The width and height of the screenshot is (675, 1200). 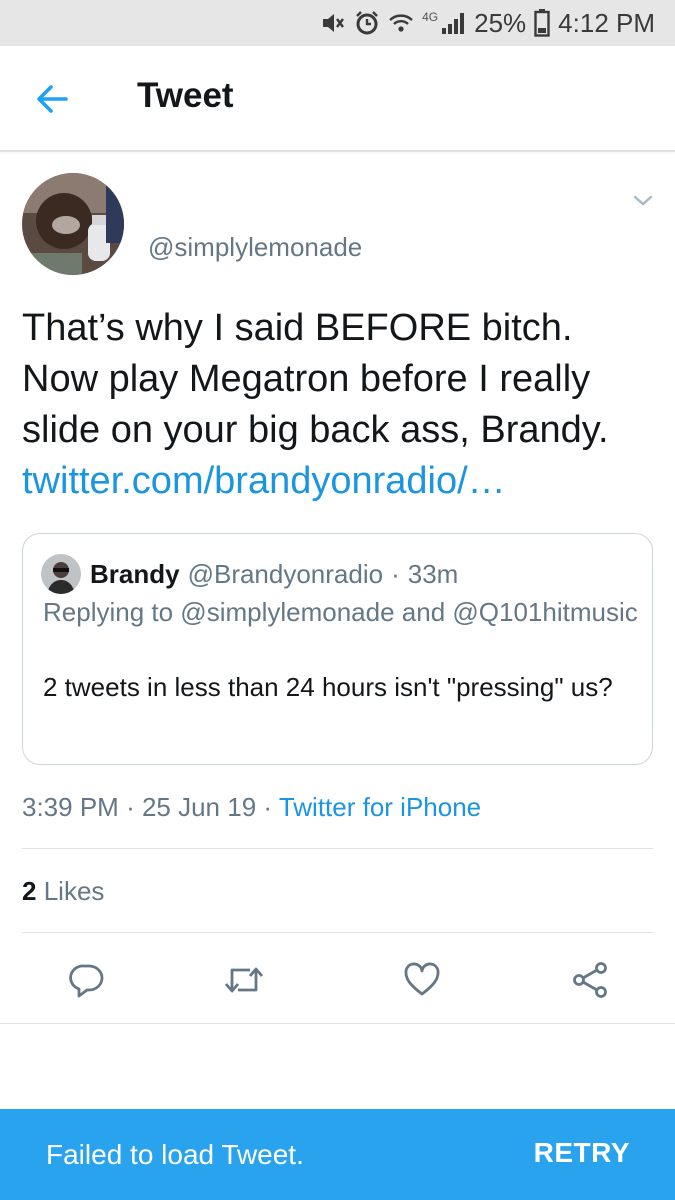 What do you see at coordinates (367, 23) in the screenshot?
I see `alarm-icon` at bounding box center [367, 23].